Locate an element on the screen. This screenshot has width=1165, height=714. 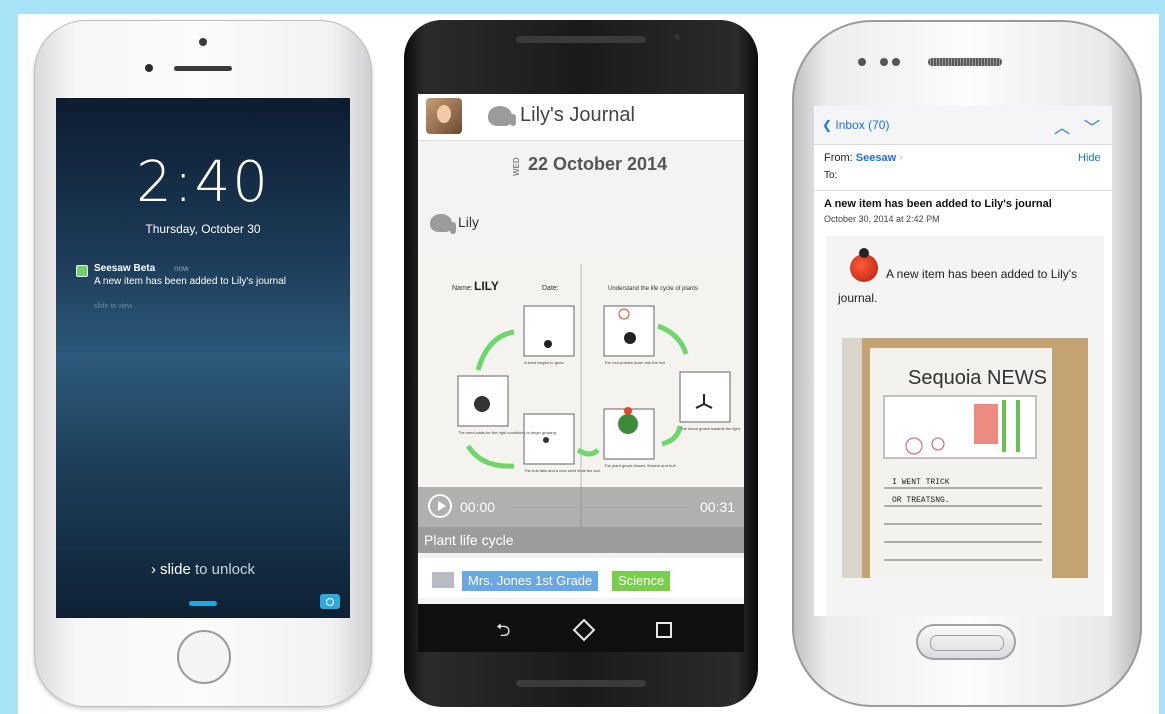
audio-player: 00:00 00:31 is located at coordinates (581, 507).